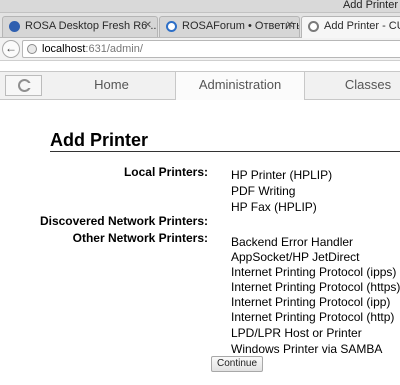 The width and height of the screenshot is (400, 385). I want to click on cups-logo, so click(23, 85).